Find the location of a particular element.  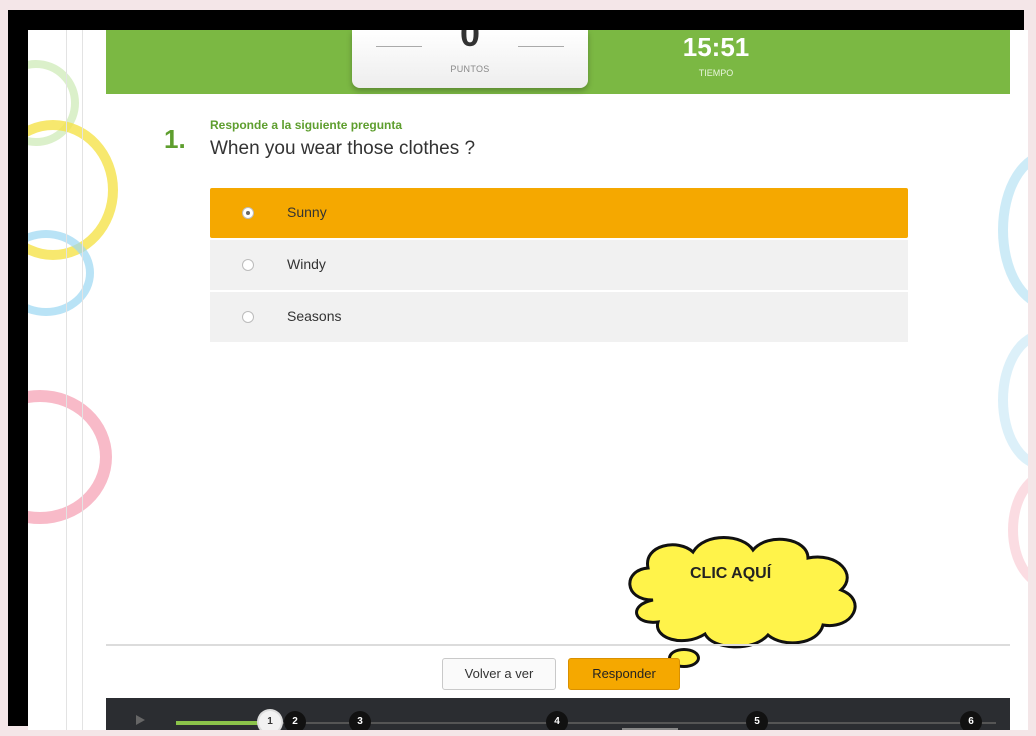

question-text: When you wear those clothes ? is located at coordinates (343, 148).